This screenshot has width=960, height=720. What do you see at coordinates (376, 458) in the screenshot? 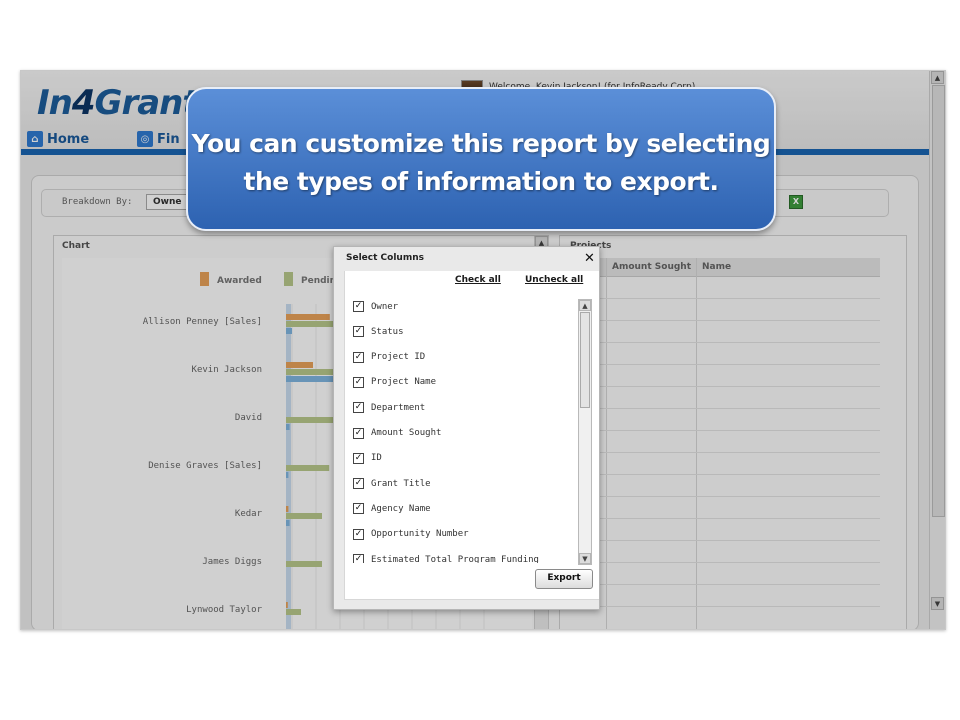
I see `column-option-label: ID` at bounding box center [376, 458].